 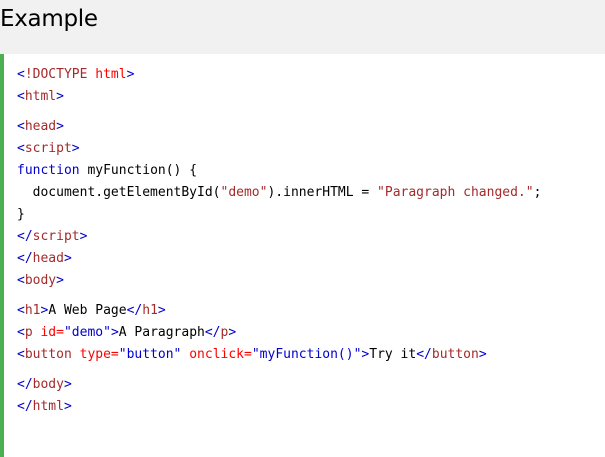 I want to click on code-line-script-open: <script>, so click(x=48, y=148).